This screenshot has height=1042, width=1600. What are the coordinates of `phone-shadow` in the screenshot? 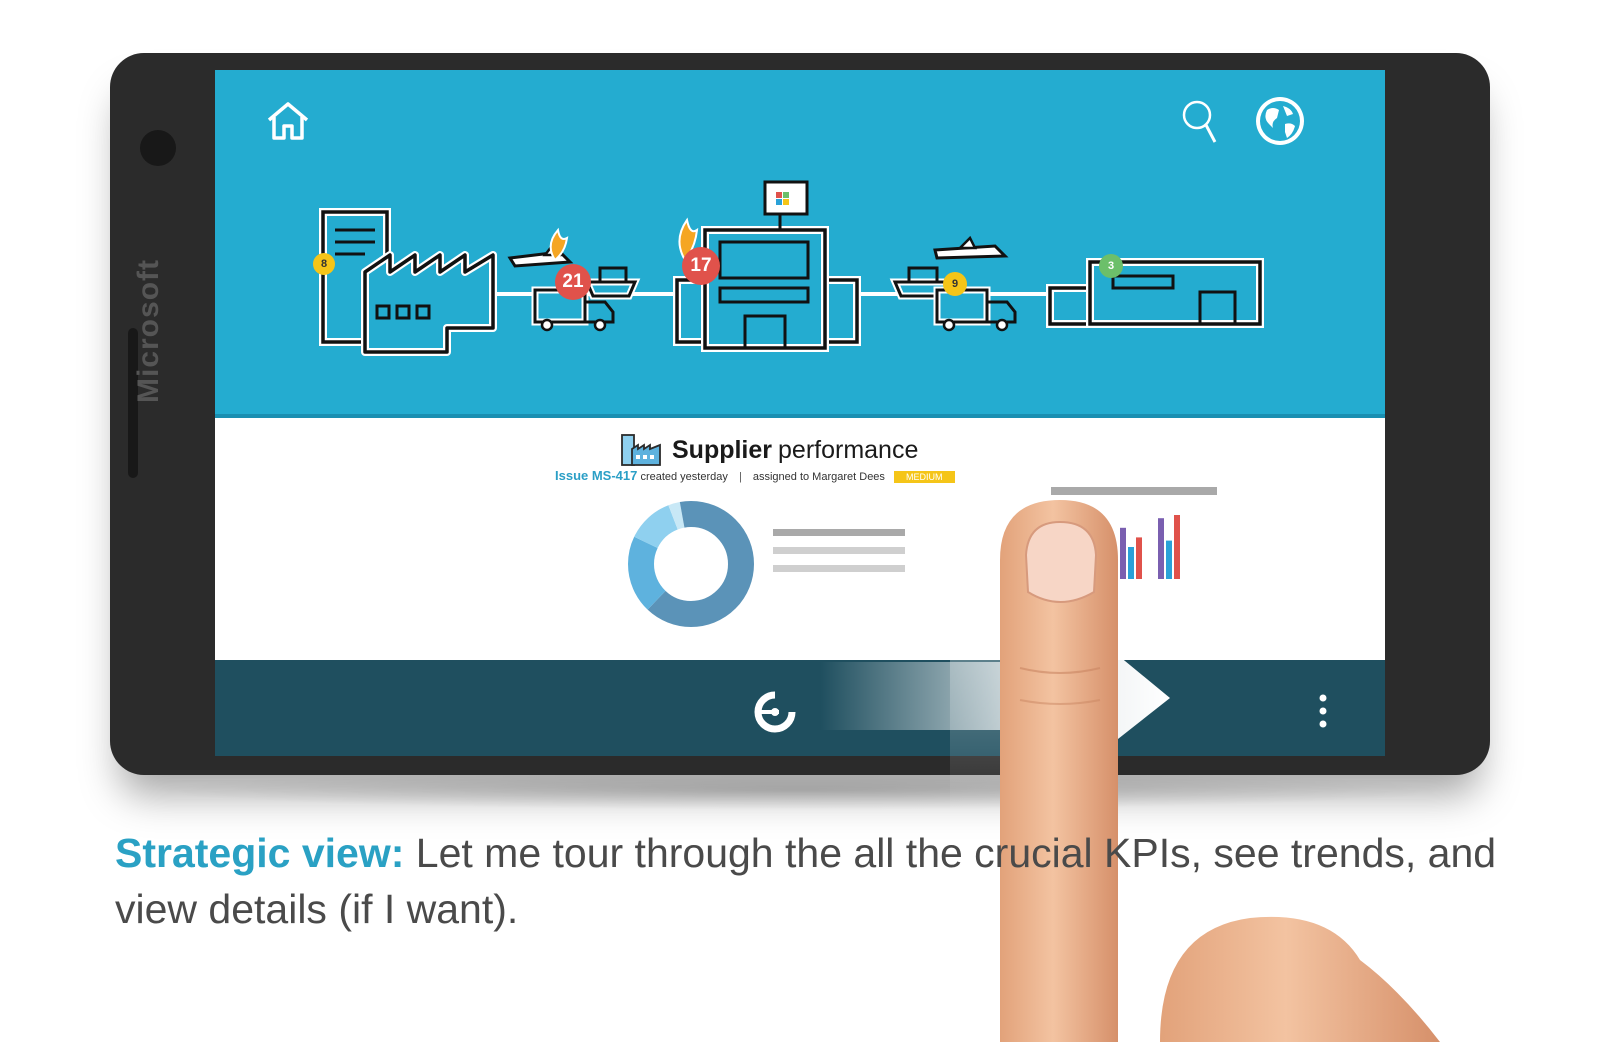 It's located at (800, 790).